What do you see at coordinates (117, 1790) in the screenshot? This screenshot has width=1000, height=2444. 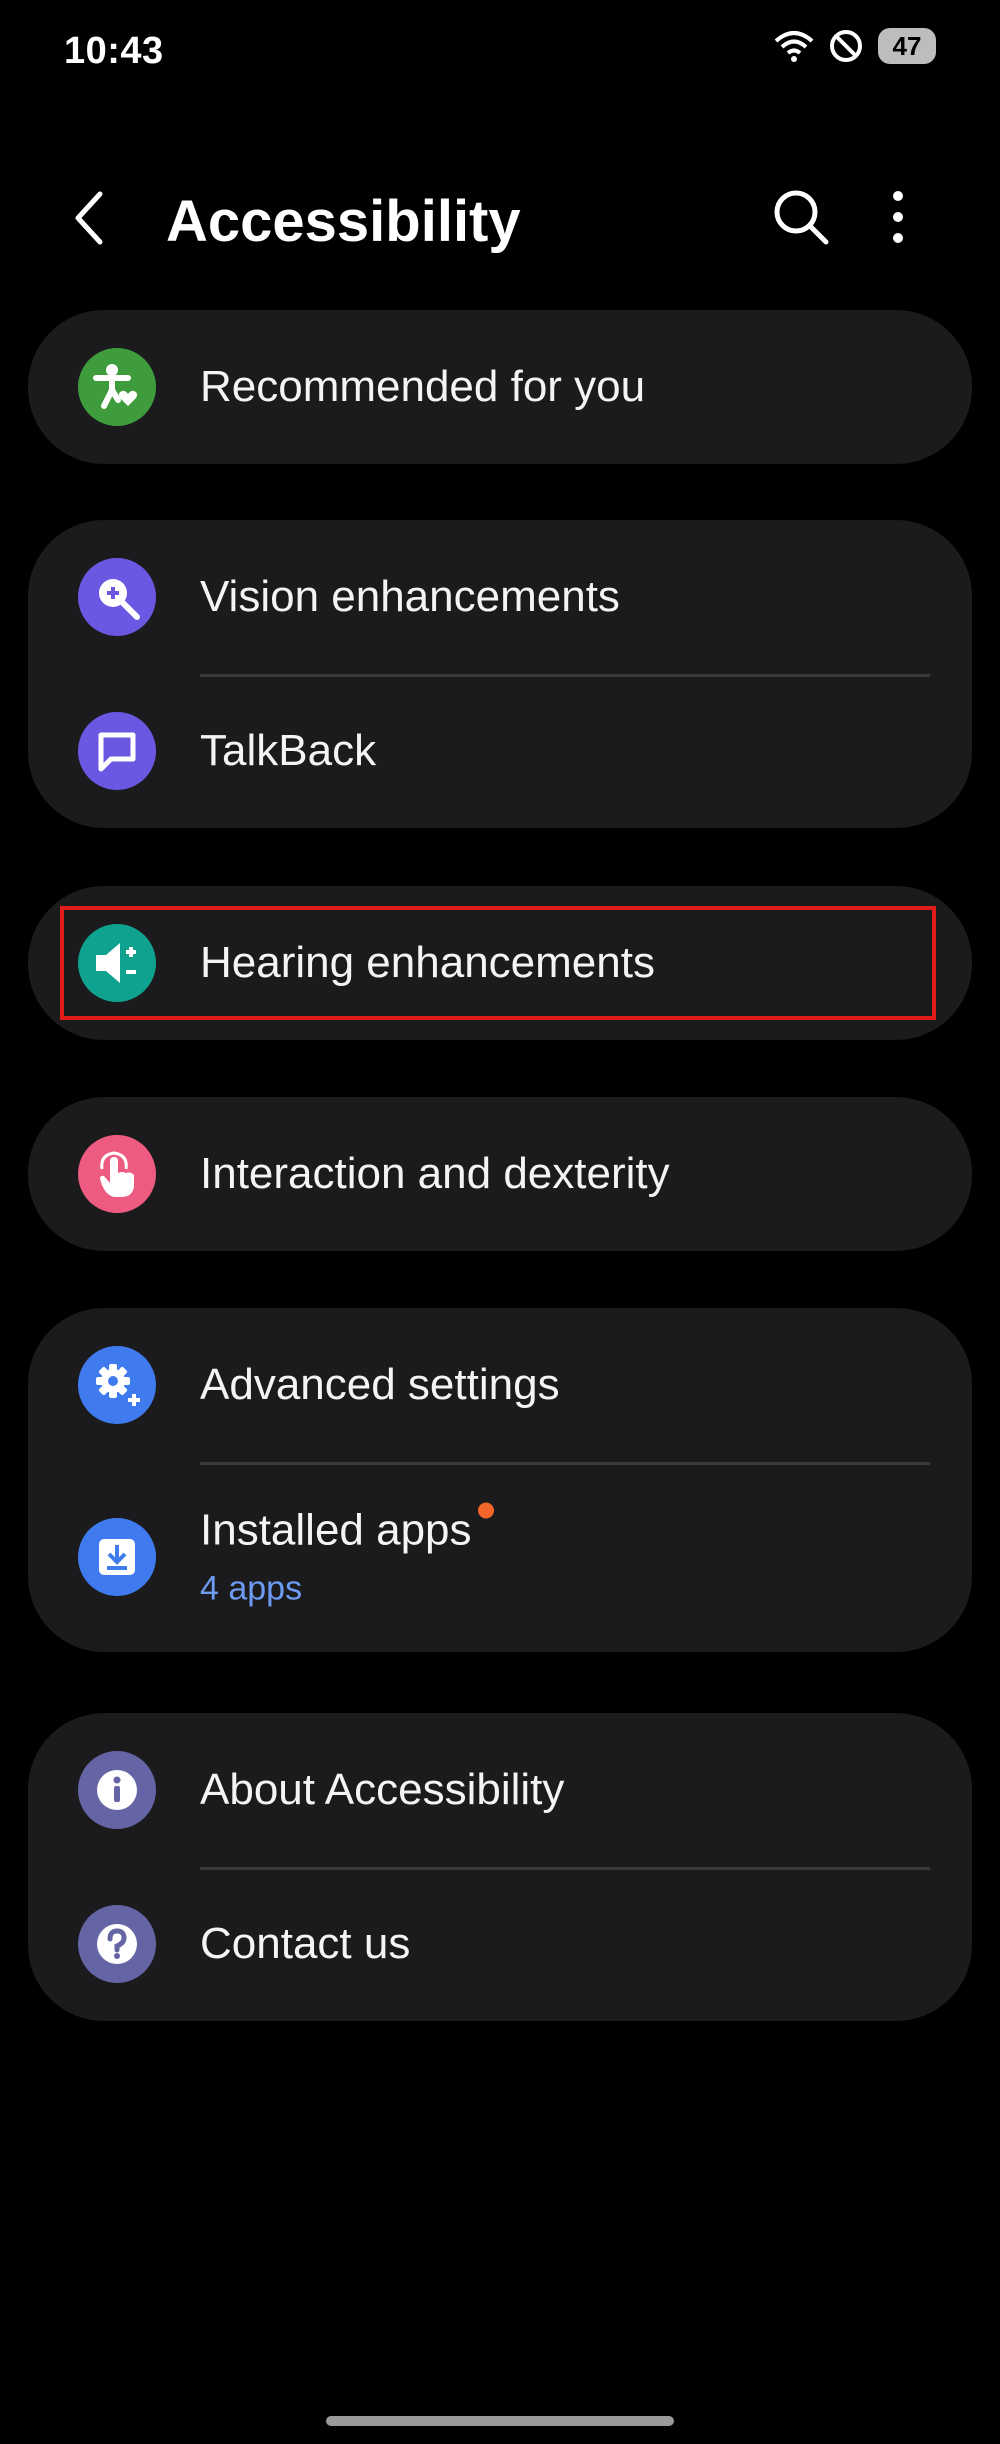 I see `info-icon` at bounding box center [117, 1790].